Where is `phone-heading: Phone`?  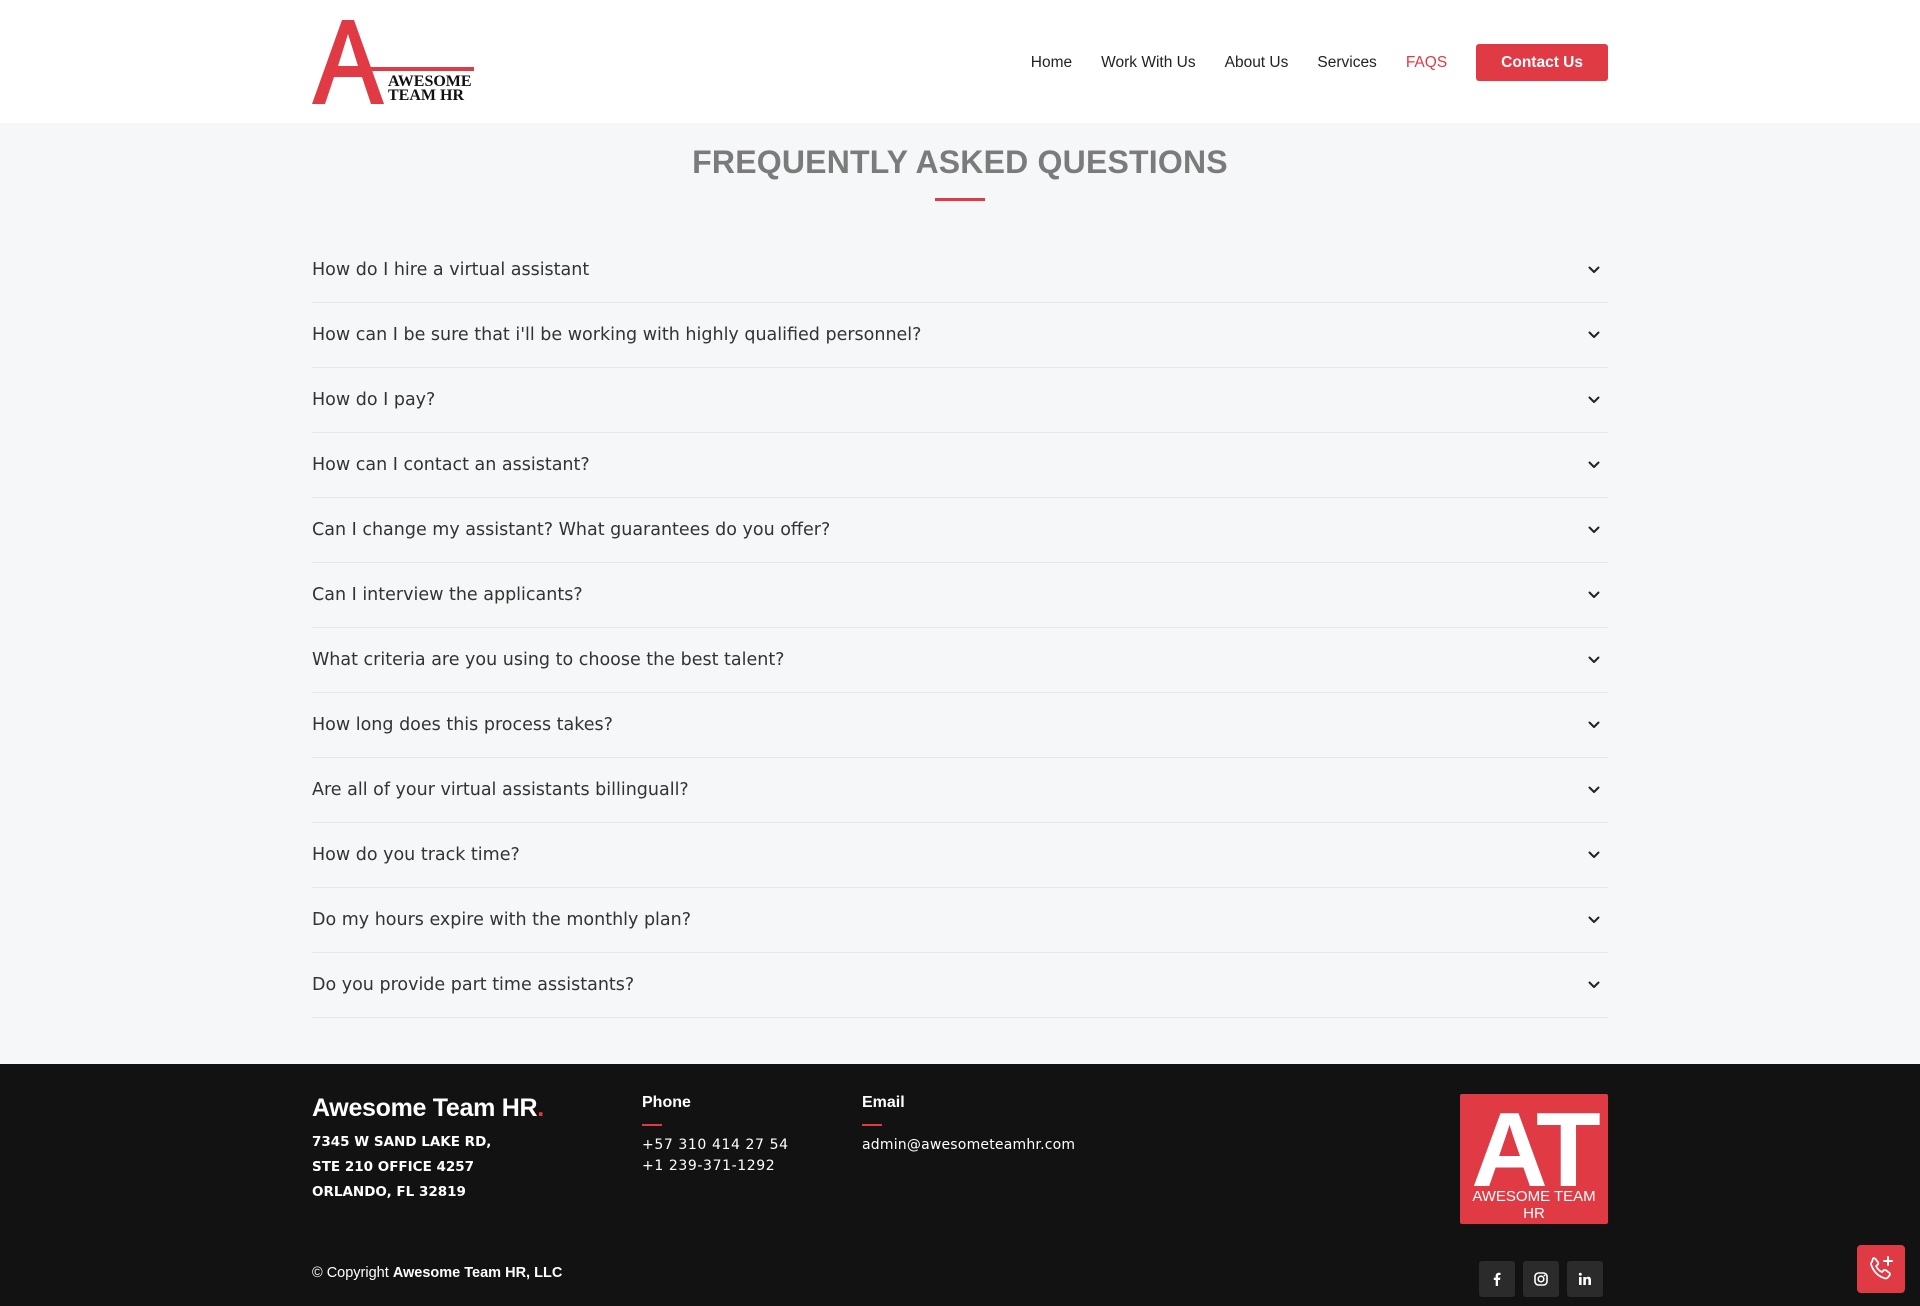 phone-heading: Phone is located at coordinates (666, 1102).